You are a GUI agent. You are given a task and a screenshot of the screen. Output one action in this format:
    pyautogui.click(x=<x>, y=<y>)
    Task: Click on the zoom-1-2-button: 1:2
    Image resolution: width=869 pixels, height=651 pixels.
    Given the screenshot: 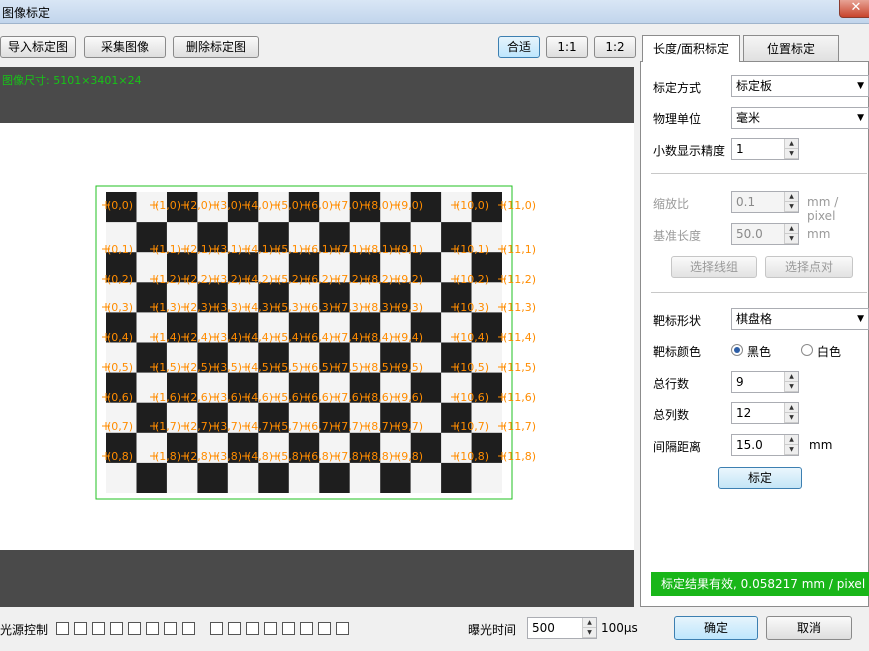 What is the action you would take?
    pyautogui.click(x=615, y=47)
    